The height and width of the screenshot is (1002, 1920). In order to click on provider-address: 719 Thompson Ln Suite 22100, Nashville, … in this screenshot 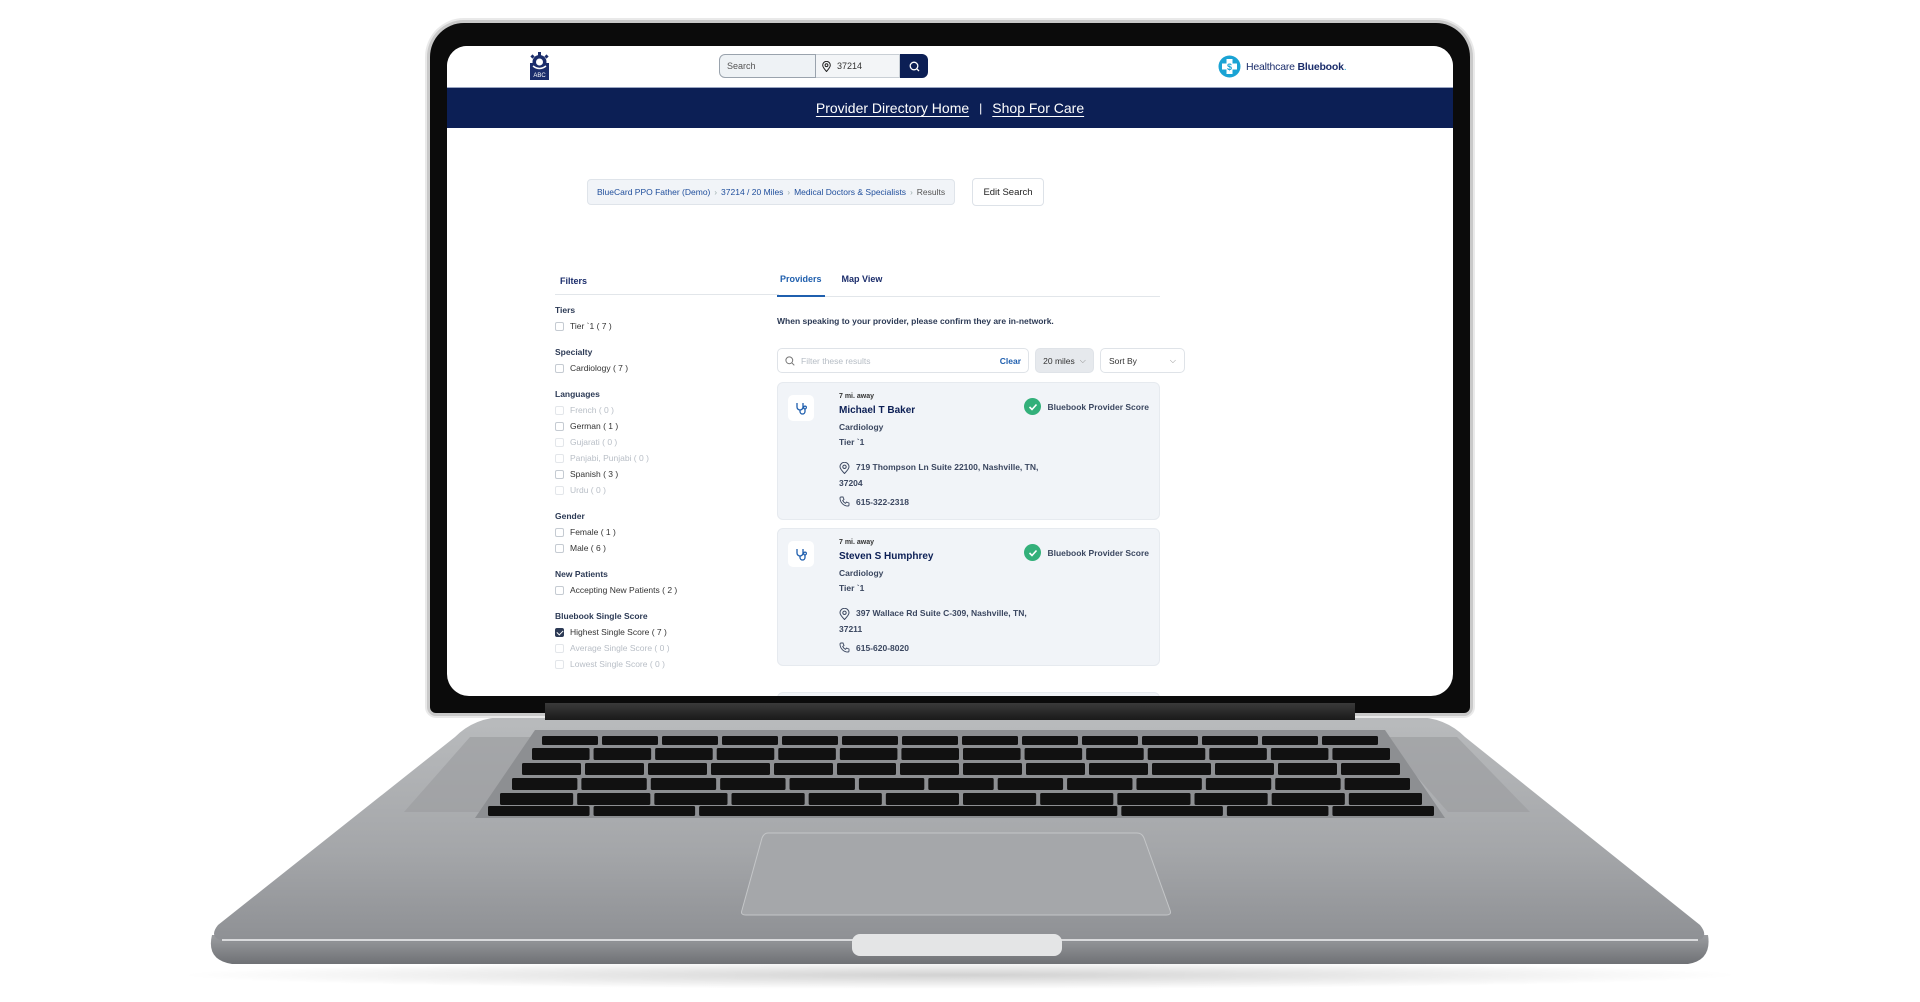, I will do `click(939, 475)`.